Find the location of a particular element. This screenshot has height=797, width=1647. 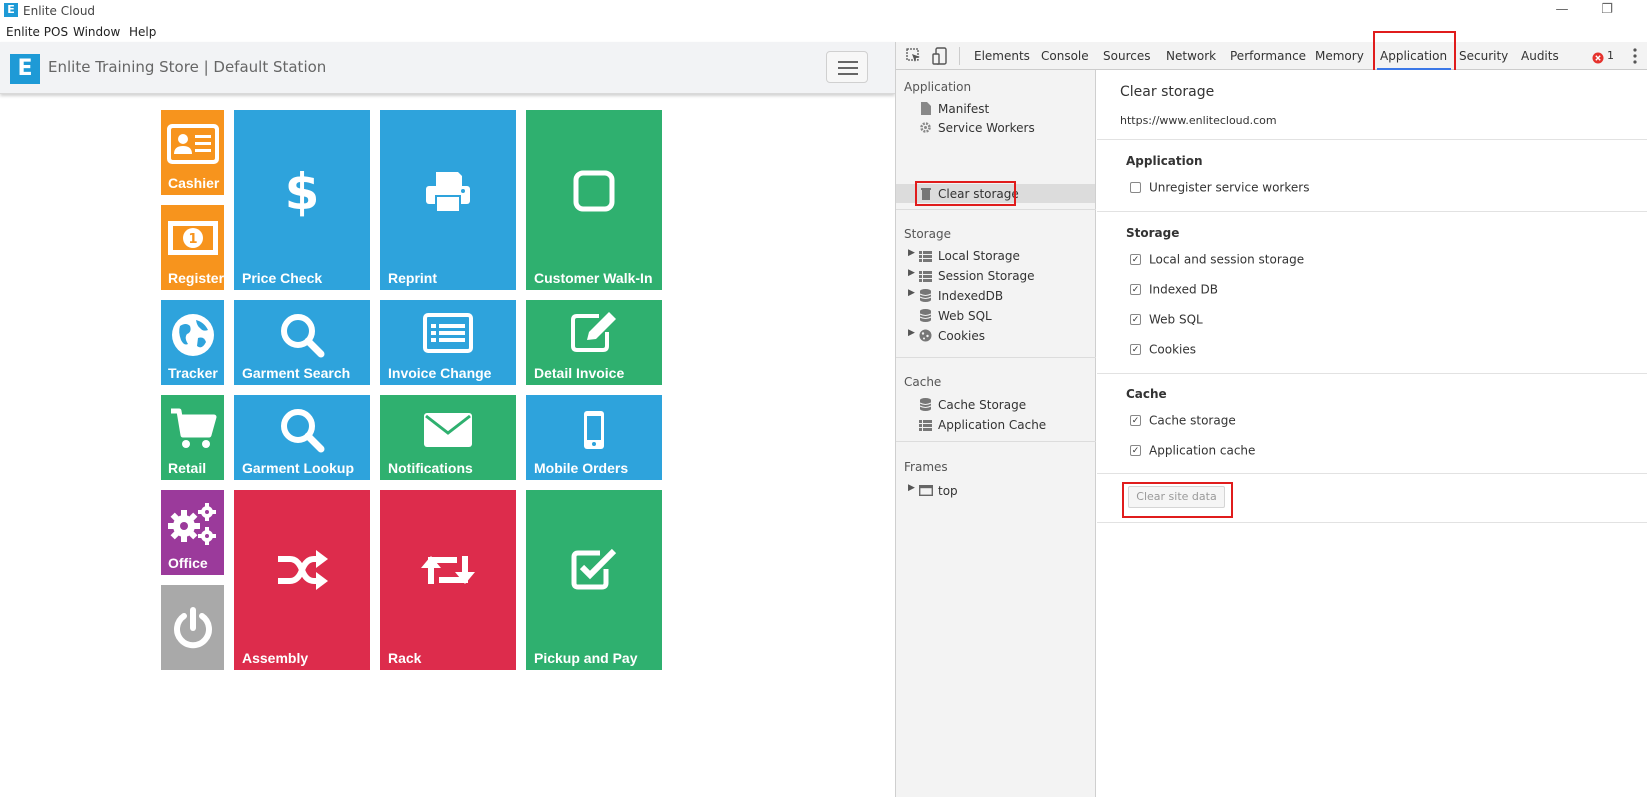

tile-rack: Rack is located at coordinates (448, 580).